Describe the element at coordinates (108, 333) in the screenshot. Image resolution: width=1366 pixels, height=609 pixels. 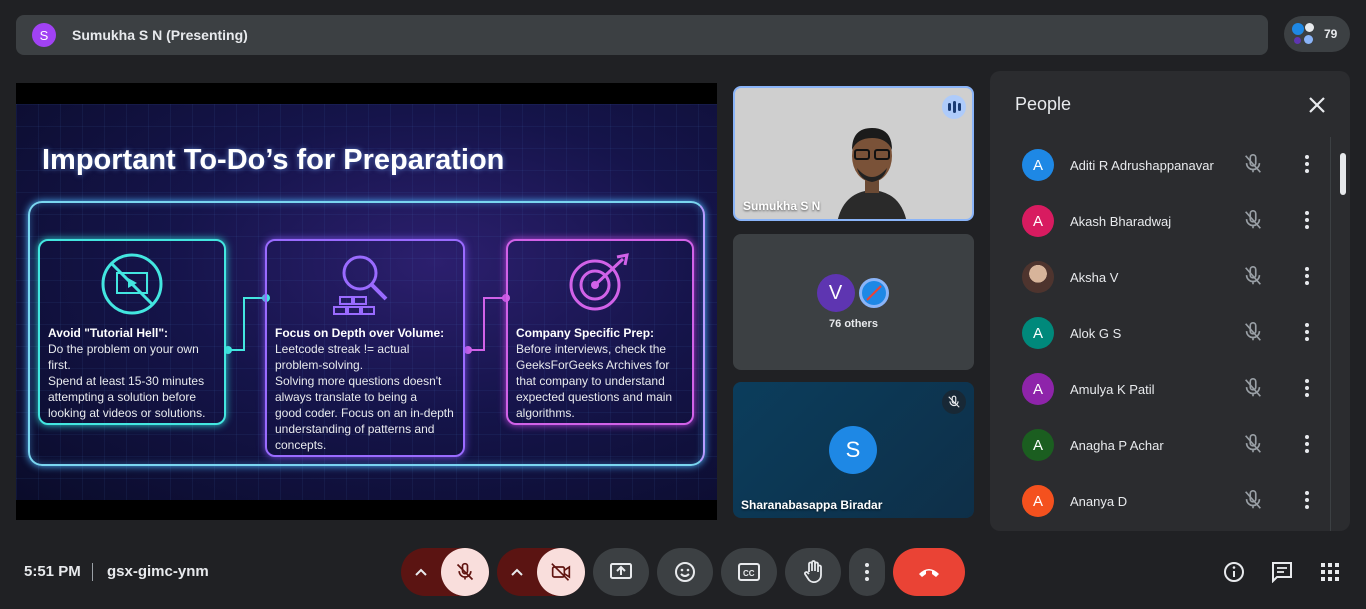
I see `card-title: Avoid "Tutorial Hell":` at that location.